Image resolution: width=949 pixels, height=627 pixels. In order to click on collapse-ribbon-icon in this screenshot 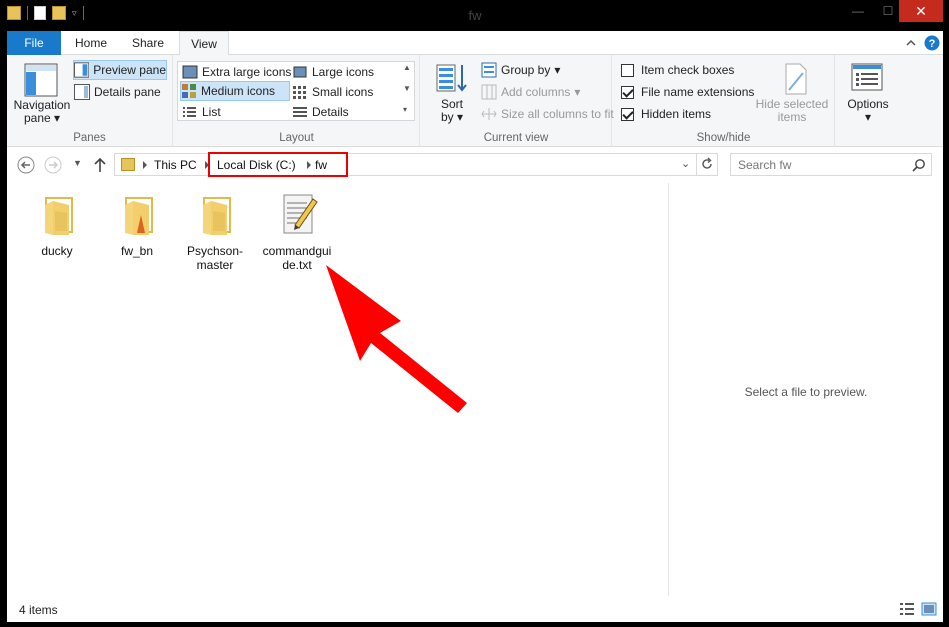, I will do `click(911, 43)`.